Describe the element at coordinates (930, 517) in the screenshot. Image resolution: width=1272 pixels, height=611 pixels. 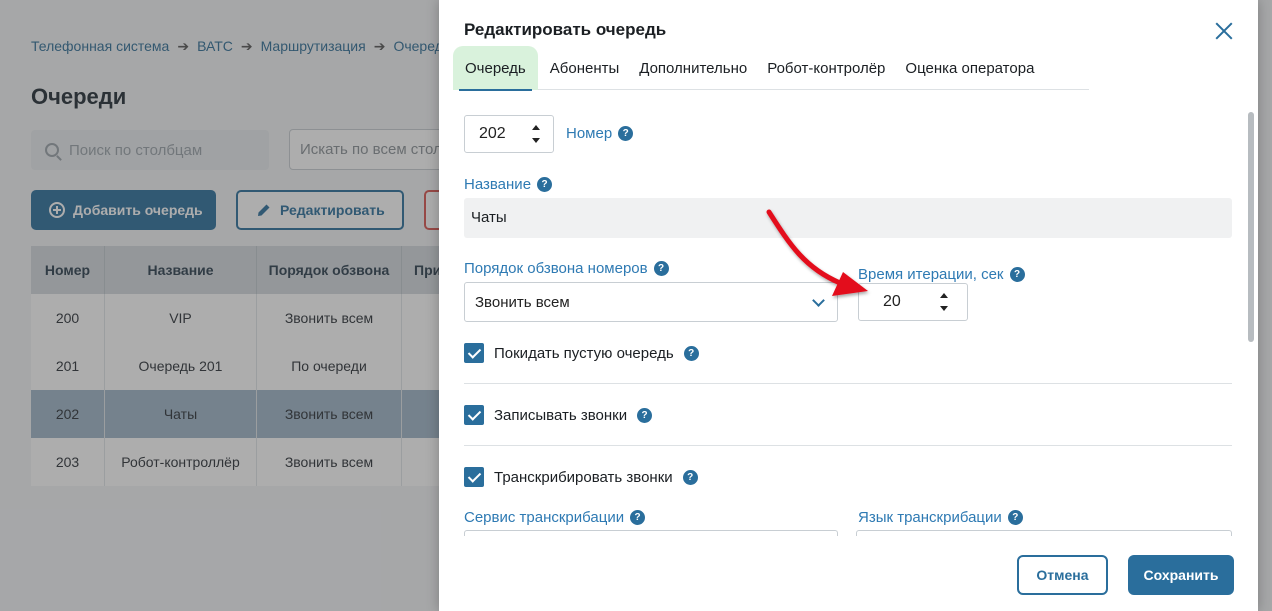
I see `transcription-language-text: Язык транскрибации` at that location.